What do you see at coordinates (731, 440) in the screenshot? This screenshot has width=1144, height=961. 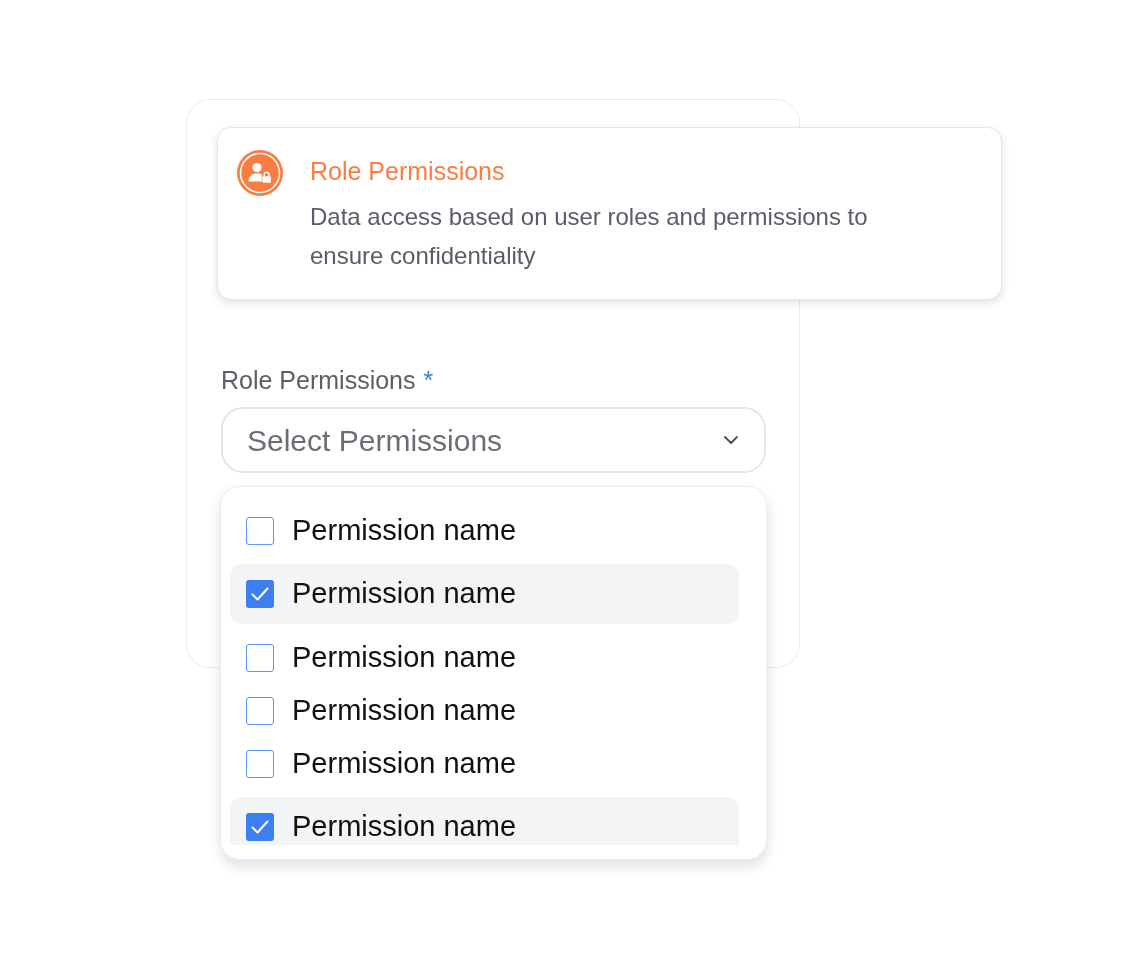 I see `chevron-down-icon` at bounding box center [731, 440].